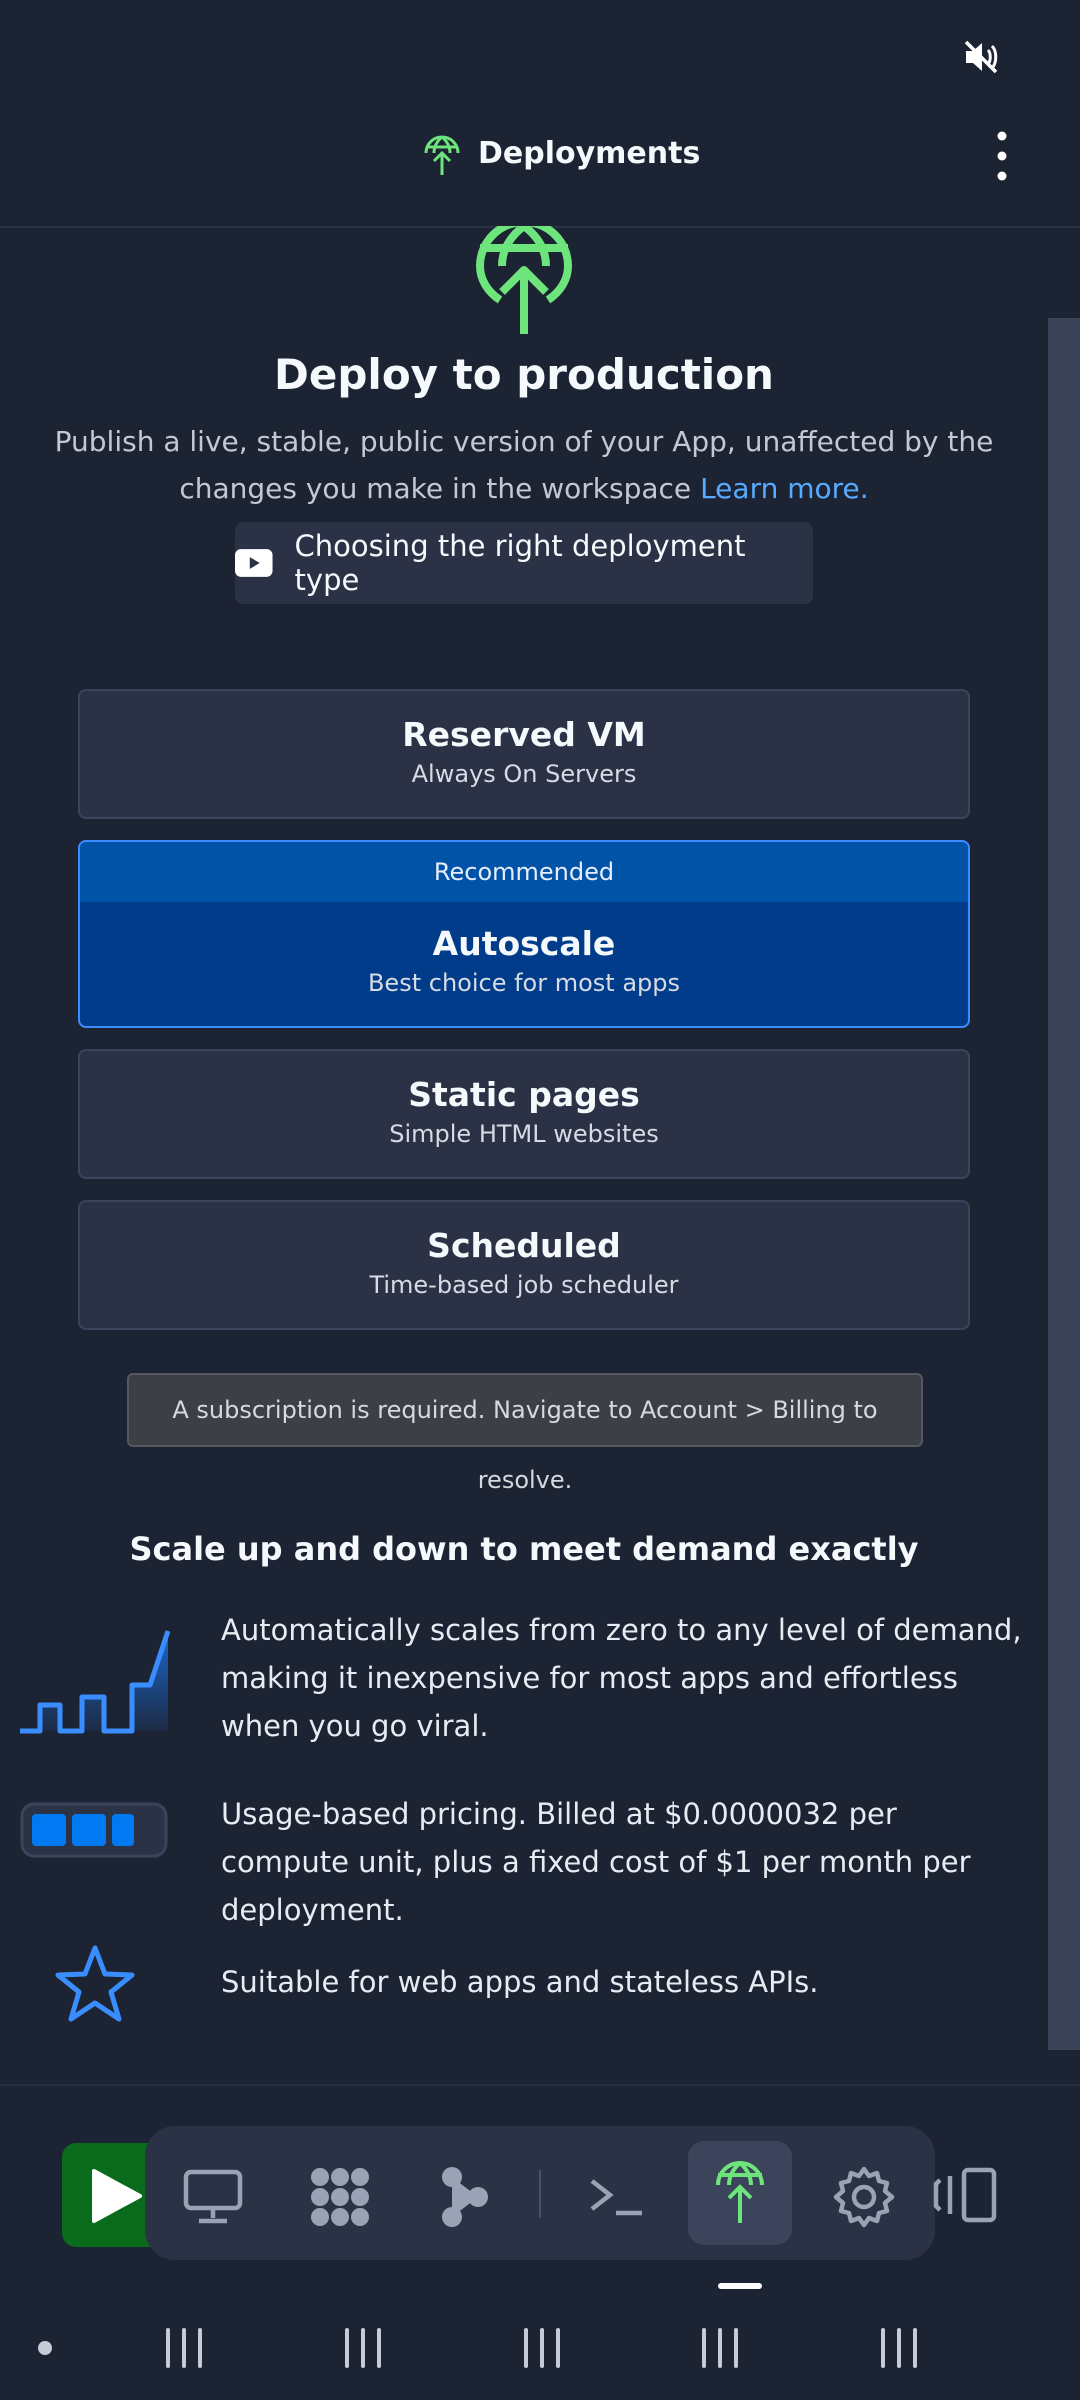 Image resolution: width=1080 pixels, height=2400 pixels. I want to click on git-tool-button, so click(465, 2197).